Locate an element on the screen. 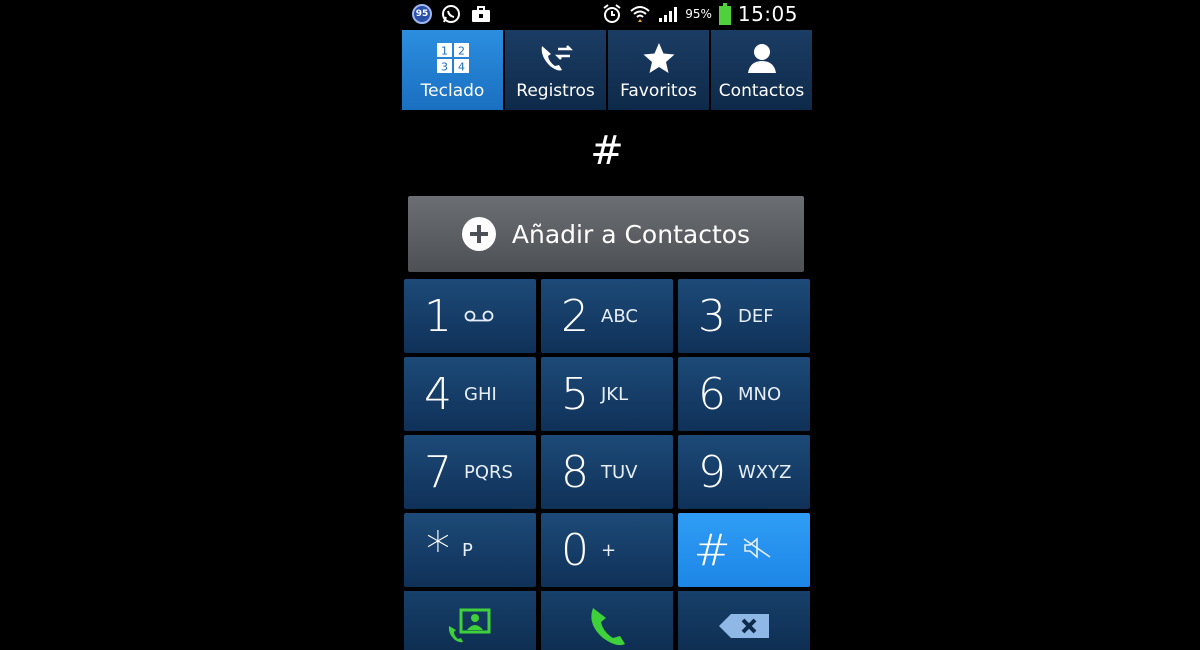  status-bar: 95 95% 15:05 is located at coordinates (607, 15).